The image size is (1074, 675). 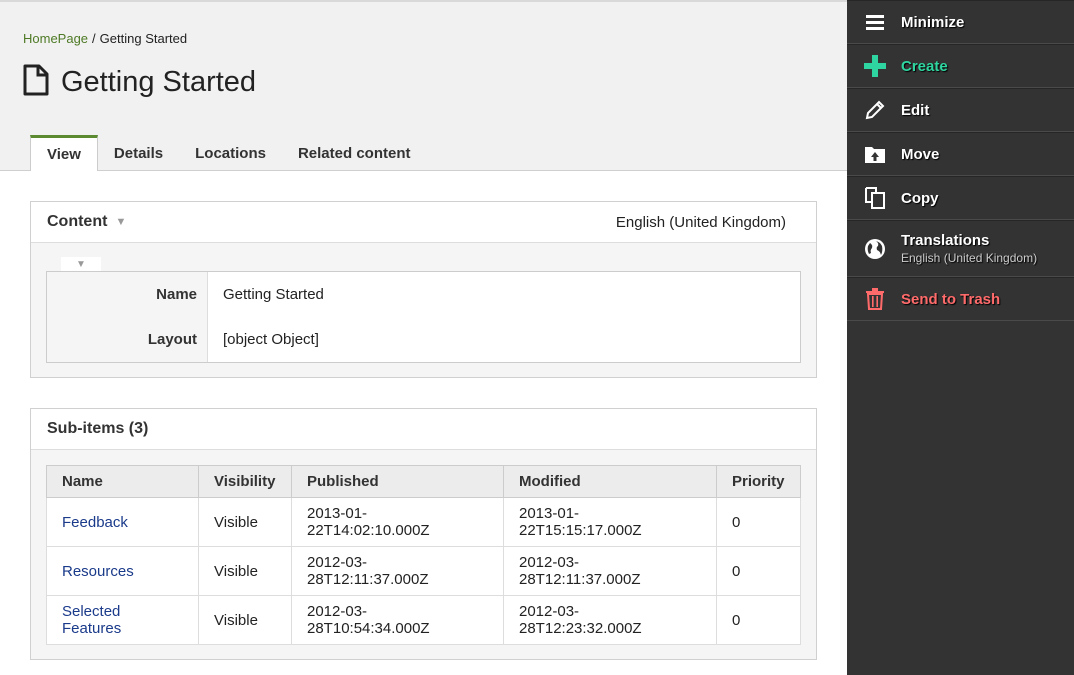 I want to click on move-button: Move, so click(x=960, y=154).